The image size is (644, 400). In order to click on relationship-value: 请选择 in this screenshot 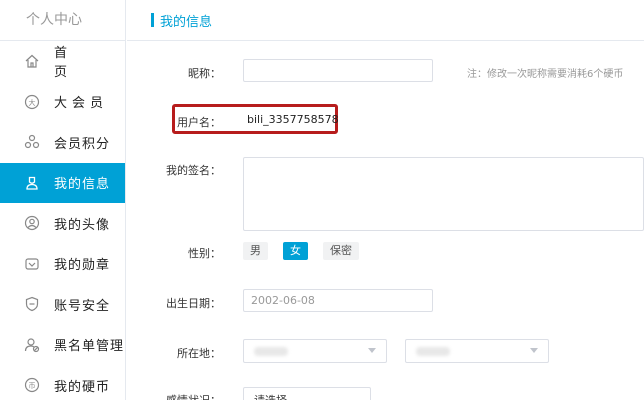, I will do `click(270, 396)`.